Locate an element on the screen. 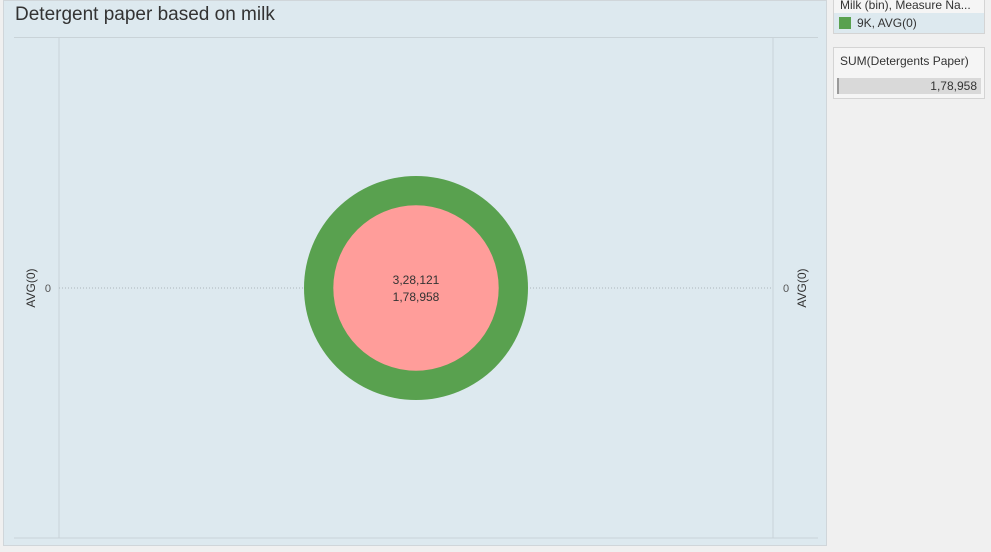  color-legend: Milk (bin), Measure Na... 9K, AVG(0) is located at coordinates (909, 17).